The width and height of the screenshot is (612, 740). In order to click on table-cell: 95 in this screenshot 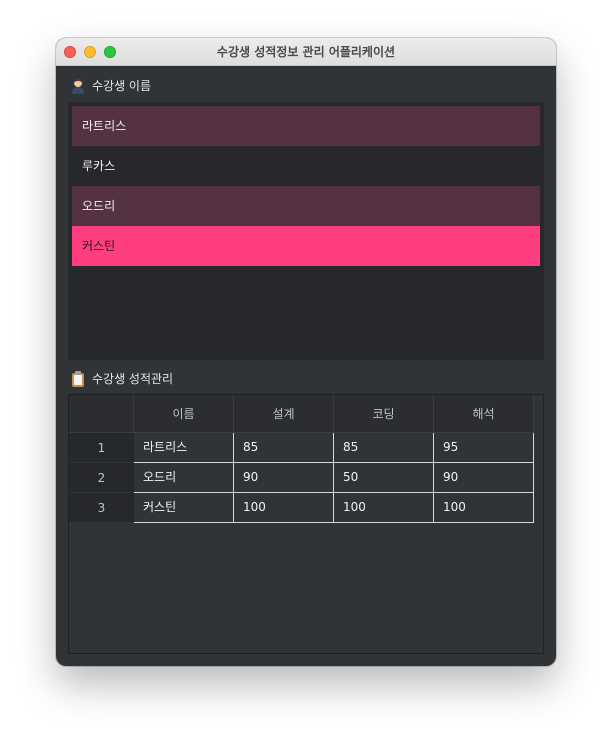, I will do `click(484, 448)`.